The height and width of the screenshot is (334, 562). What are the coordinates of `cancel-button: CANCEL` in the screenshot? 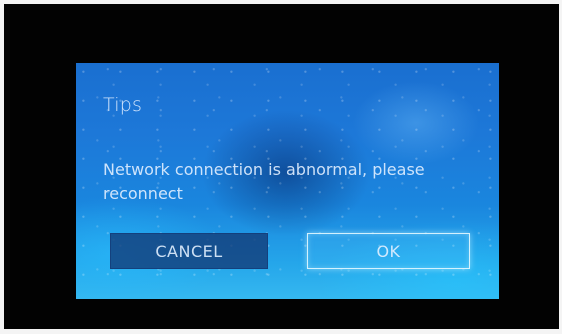 It's located at (189, 251).